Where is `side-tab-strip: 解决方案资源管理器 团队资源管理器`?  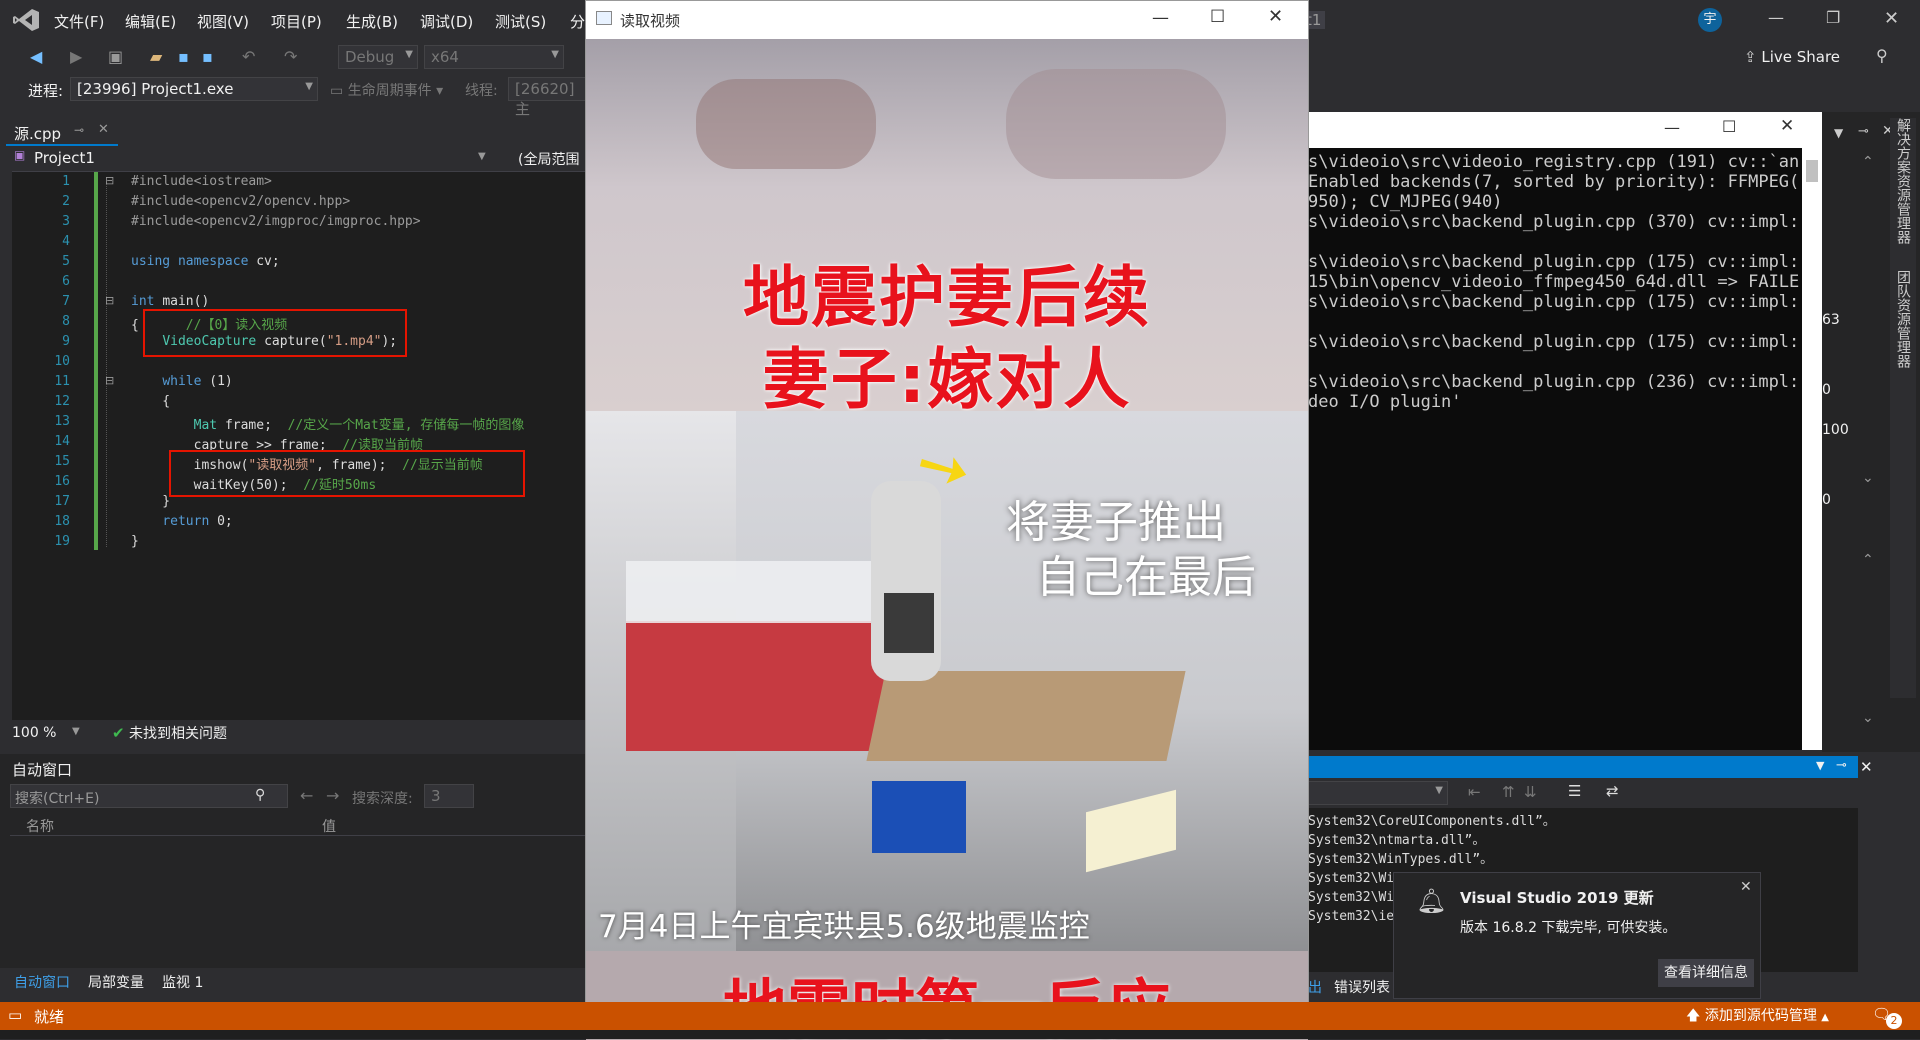 side-tab-strip: 解决方案资源管理器 团队资源管理器 is located at coordinates (1903, 408).